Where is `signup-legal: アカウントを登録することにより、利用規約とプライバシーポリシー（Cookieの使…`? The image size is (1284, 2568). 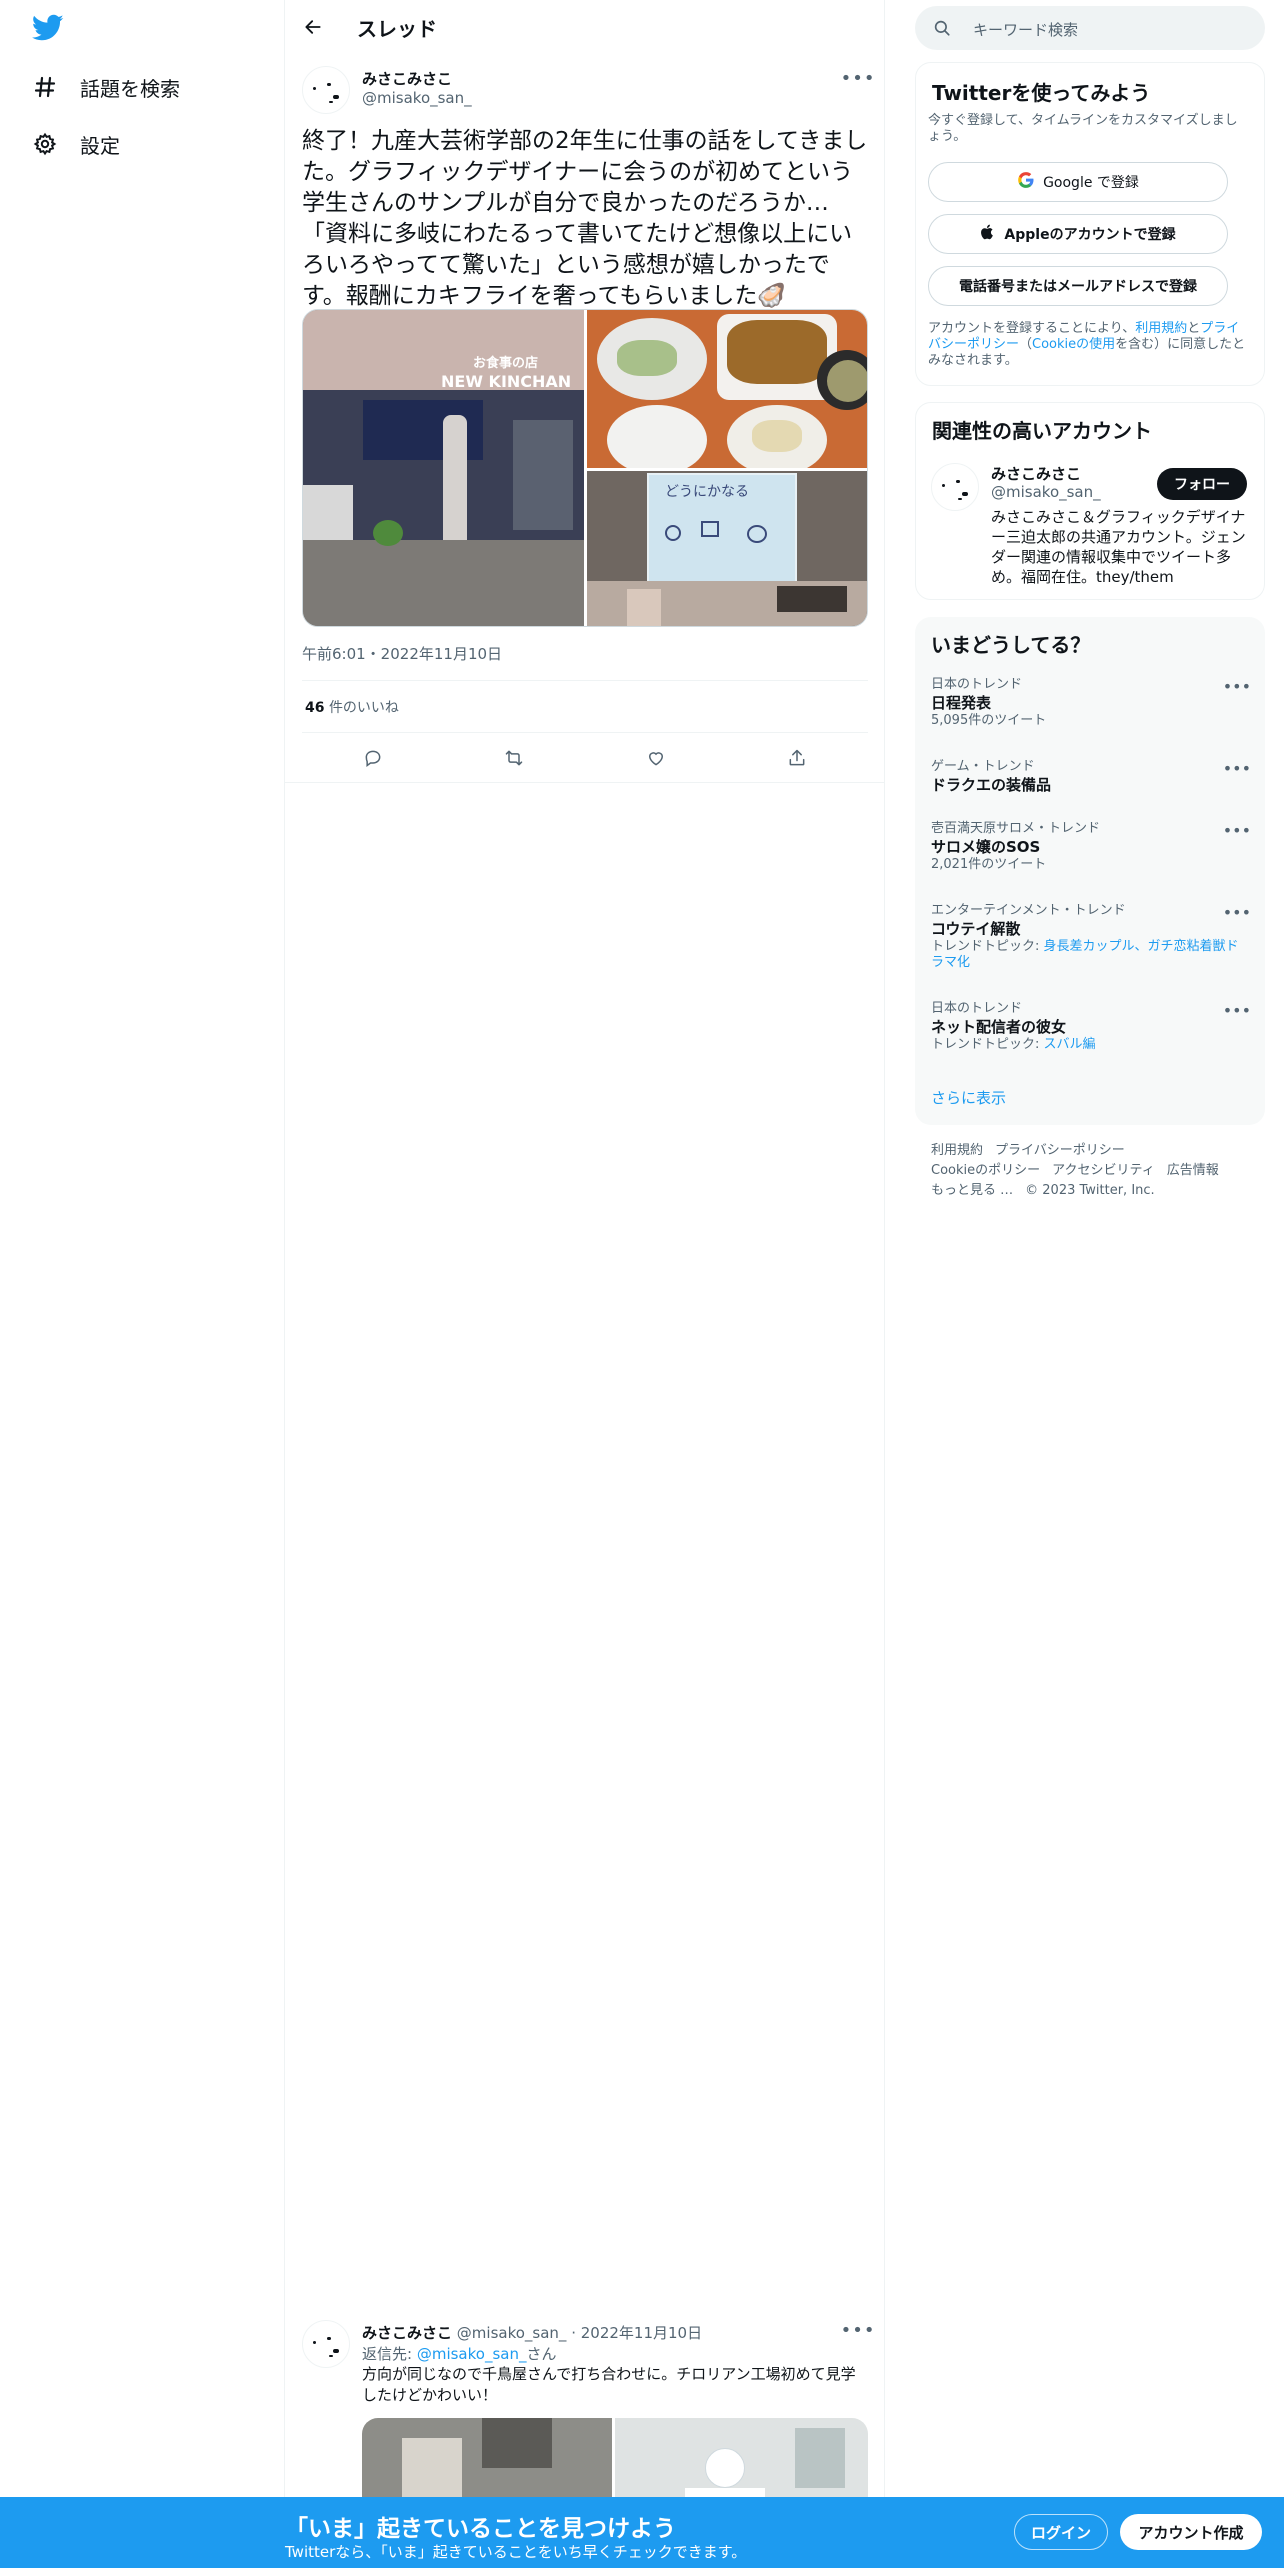
signup-legal: アカウントを登録することにより、利用規約とプライバシーポリシー（Cookieの使… is located at coordinates (1087, 344).